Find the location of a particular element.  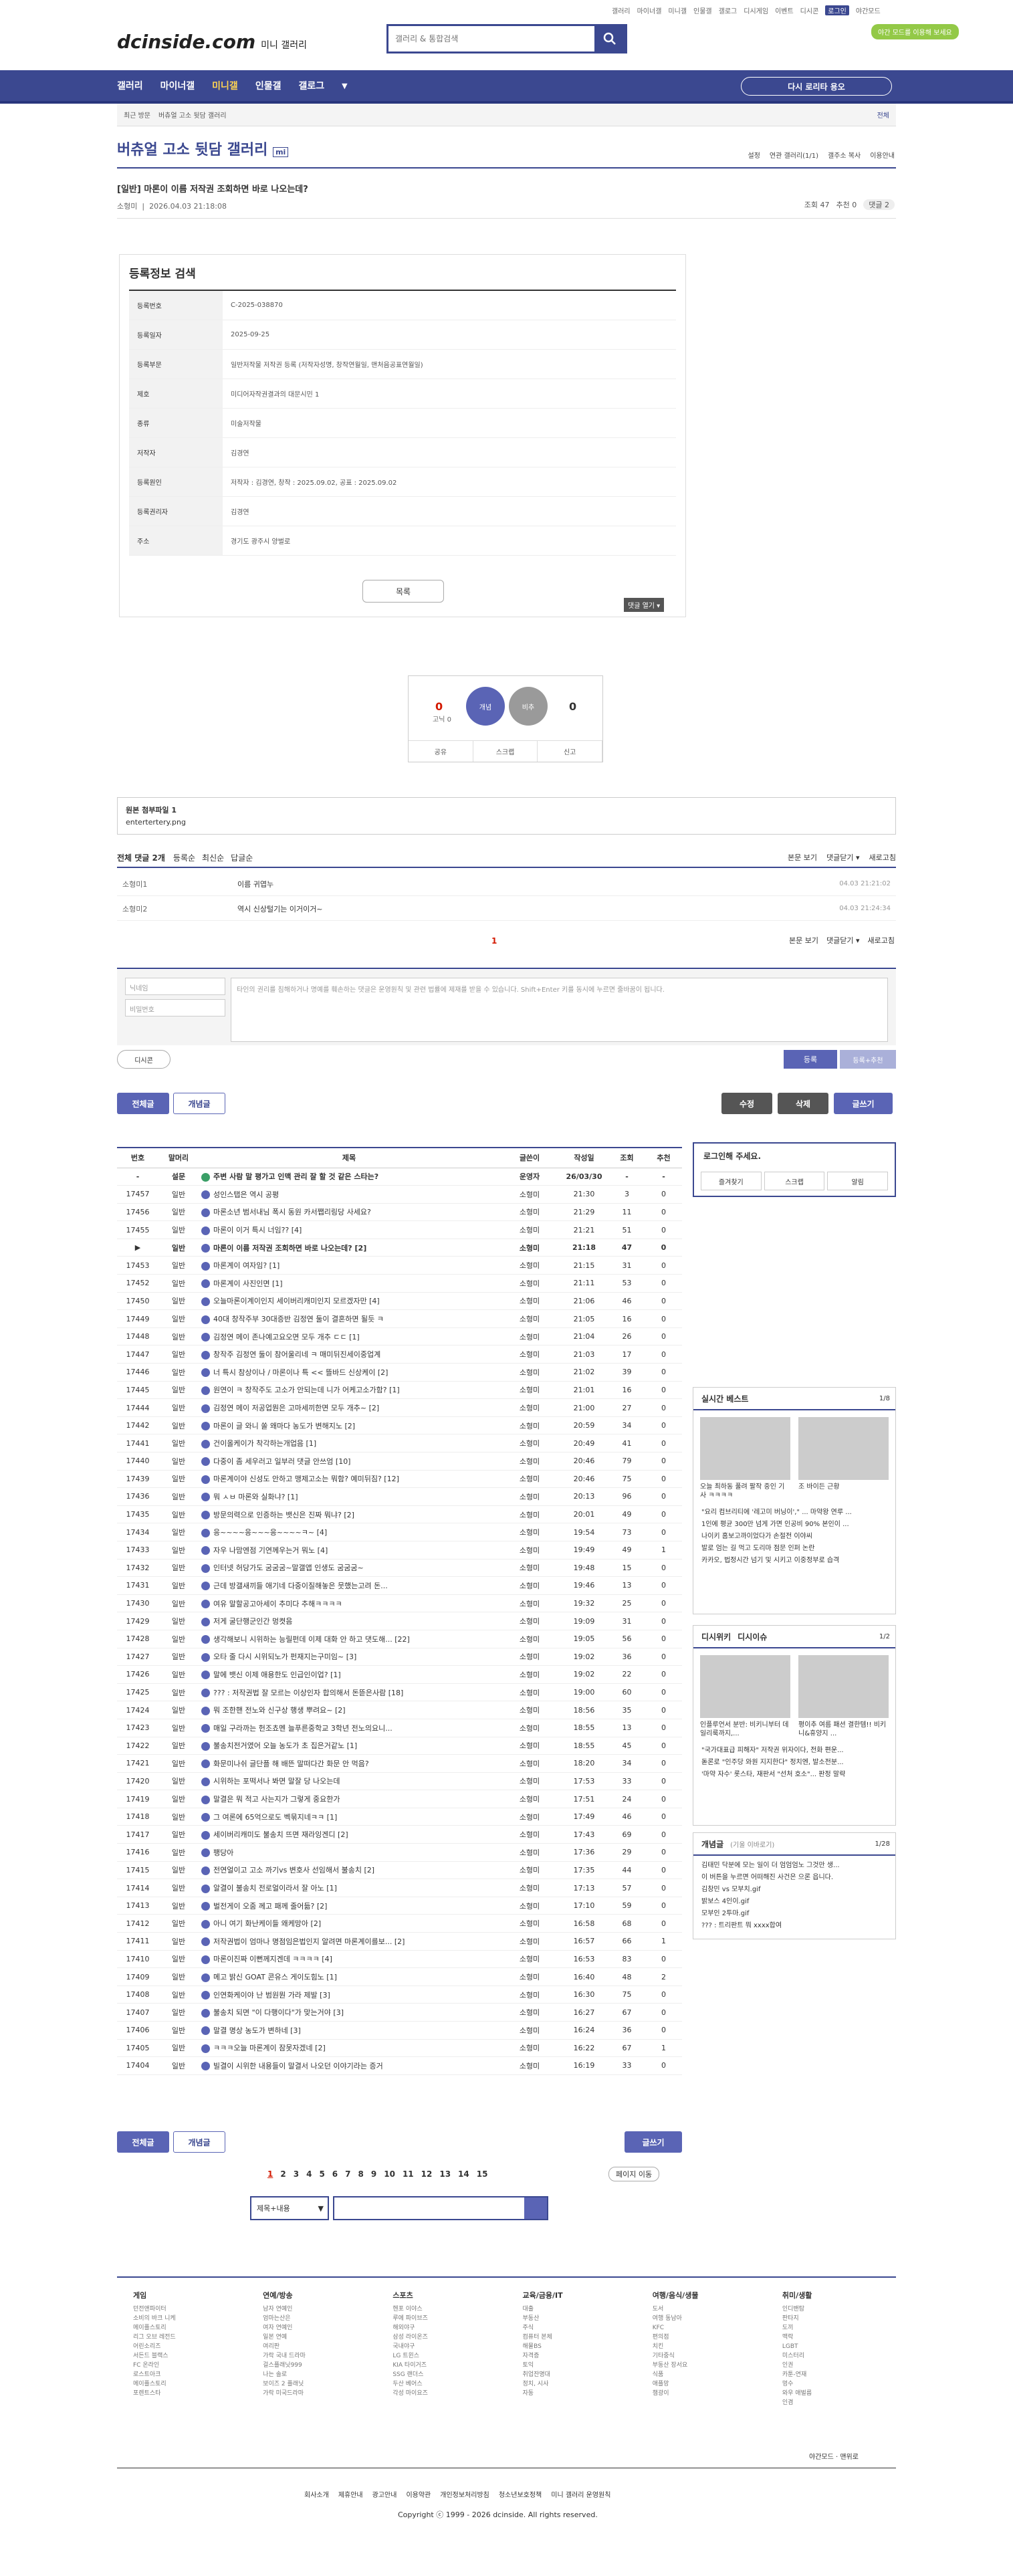

side-login-button: 즐겨찾기 is located at coordinates (731, 1181).